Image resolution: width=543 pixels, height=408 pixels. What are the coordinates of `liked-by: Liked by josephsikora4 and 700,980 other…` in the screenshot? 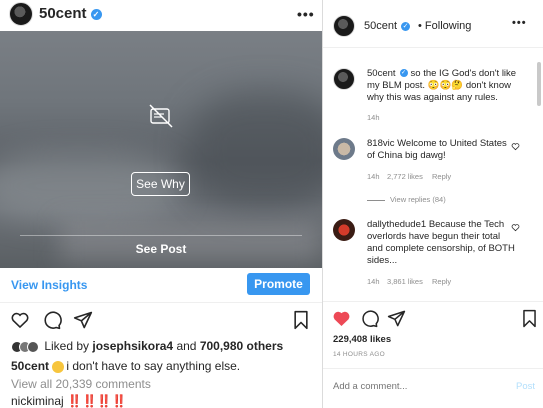 It's located at (147, 346).